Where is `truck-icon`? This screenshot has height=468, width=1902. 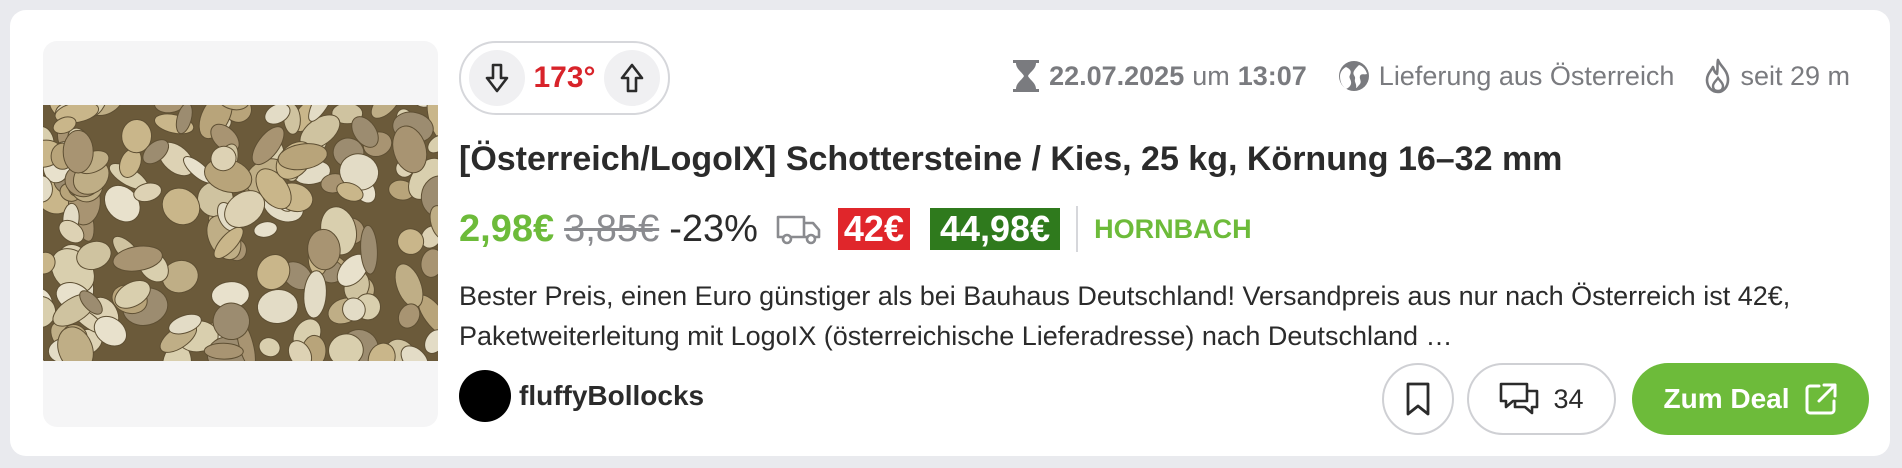
truck-icon is located at coordinates (799, 229).